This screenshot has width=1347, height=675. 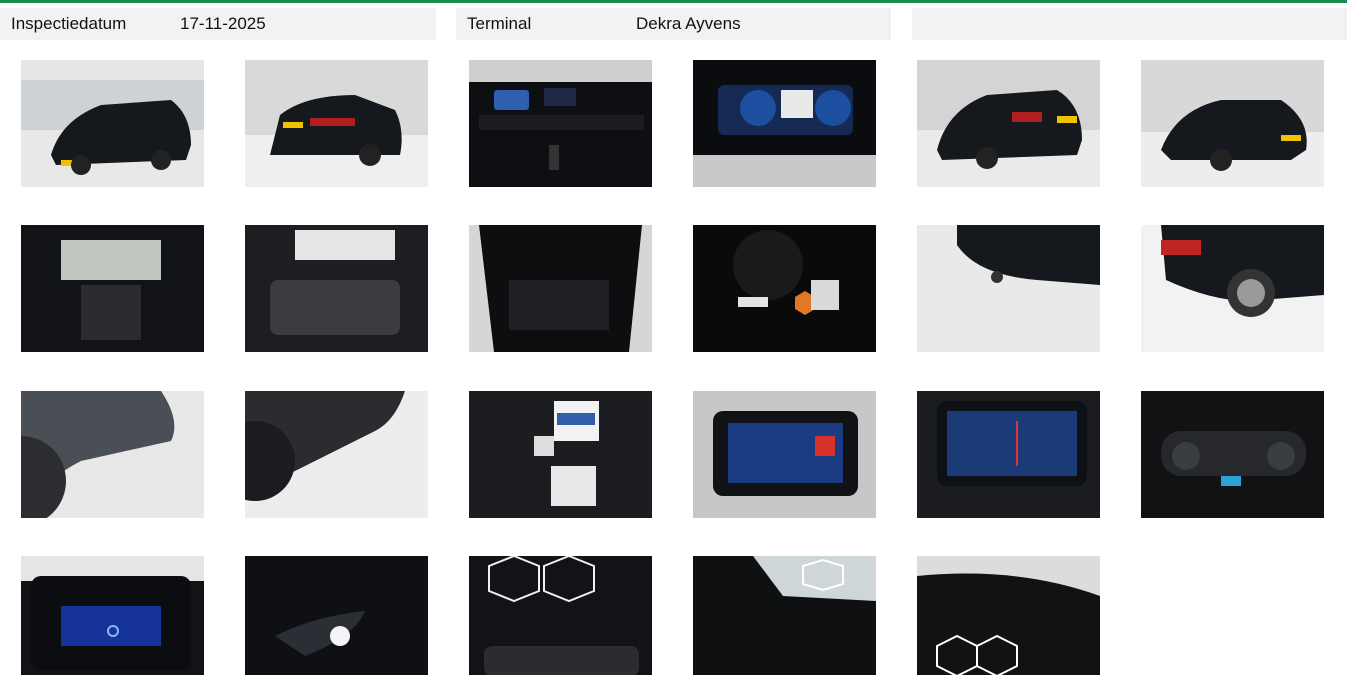 I want to click on photo-trunk, so click(x=560, y=288).